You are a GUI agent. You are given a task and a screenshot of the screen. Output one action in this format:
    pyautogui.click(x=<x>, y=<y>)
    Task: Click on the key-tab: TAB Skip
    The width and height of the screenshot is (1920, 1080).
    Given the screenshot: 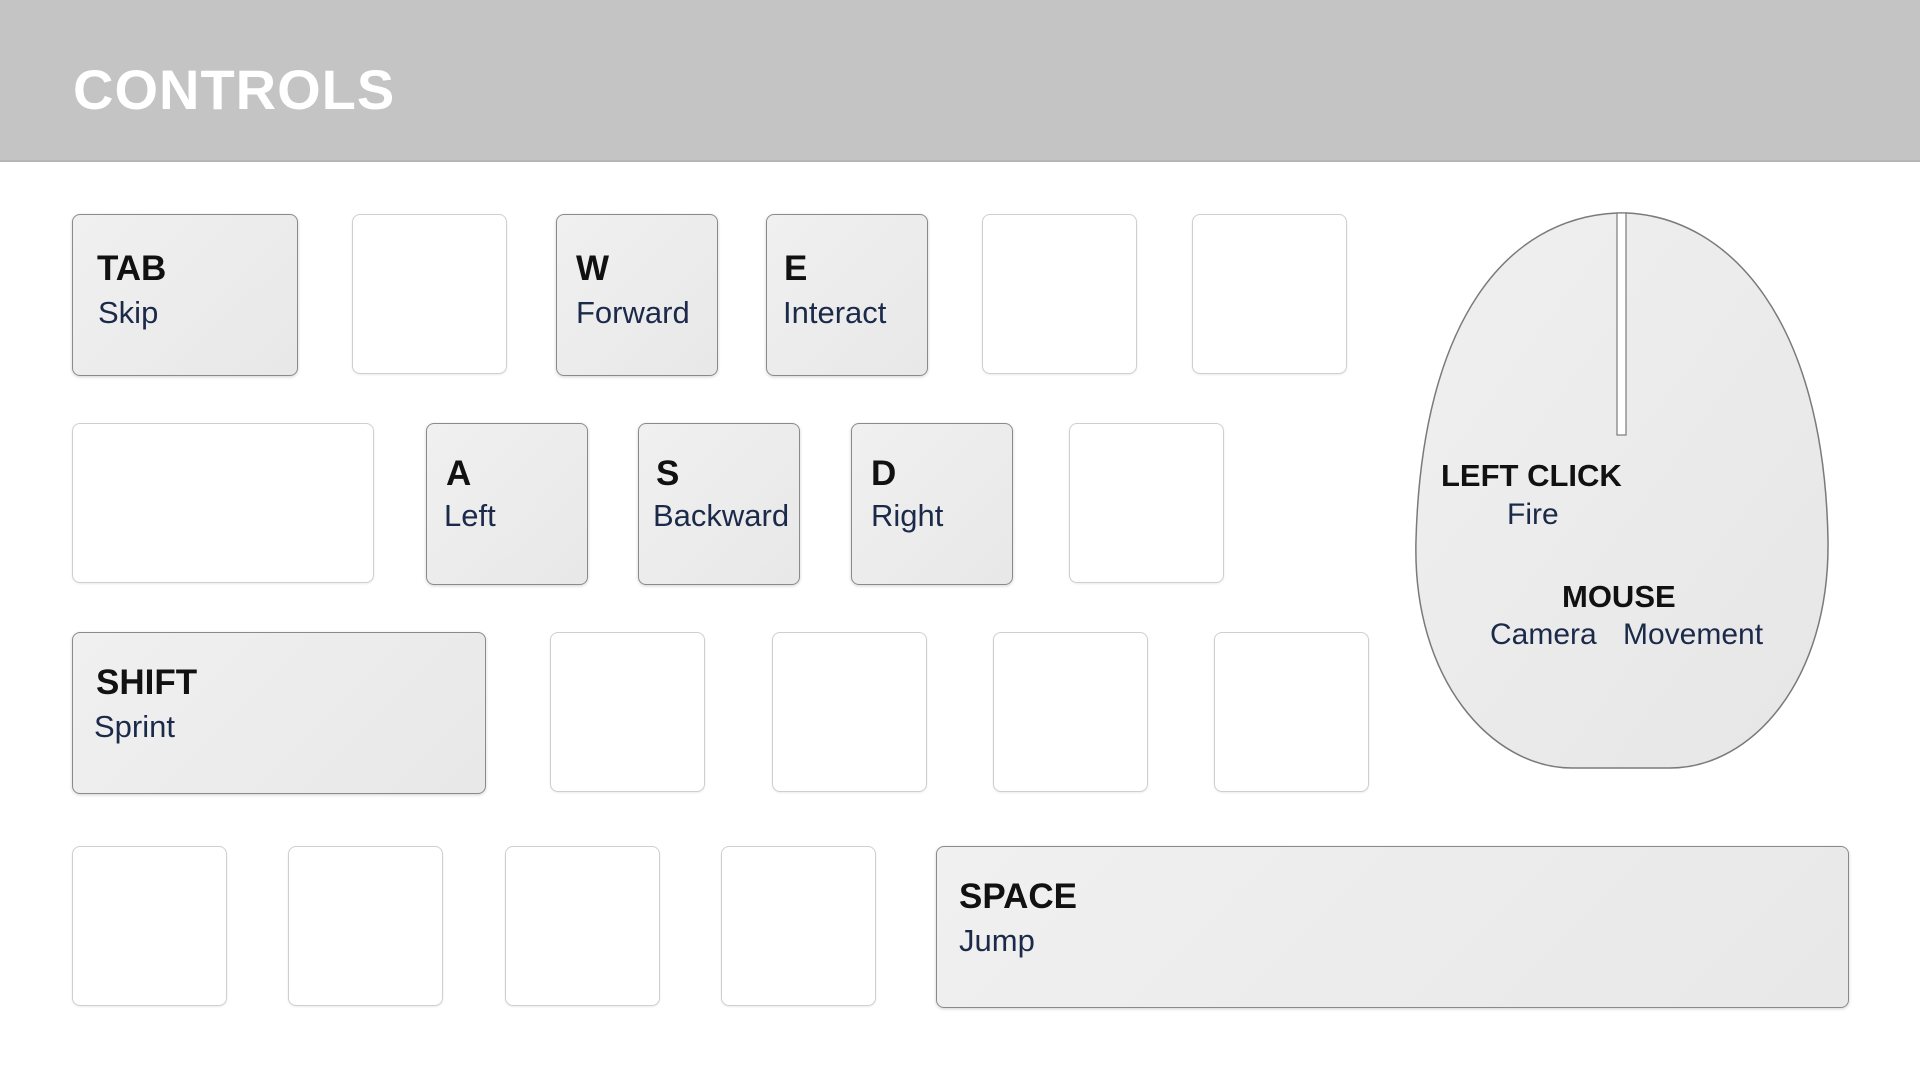 What is the action you would take?
    pyautogui.click(x=185, y=295)
    